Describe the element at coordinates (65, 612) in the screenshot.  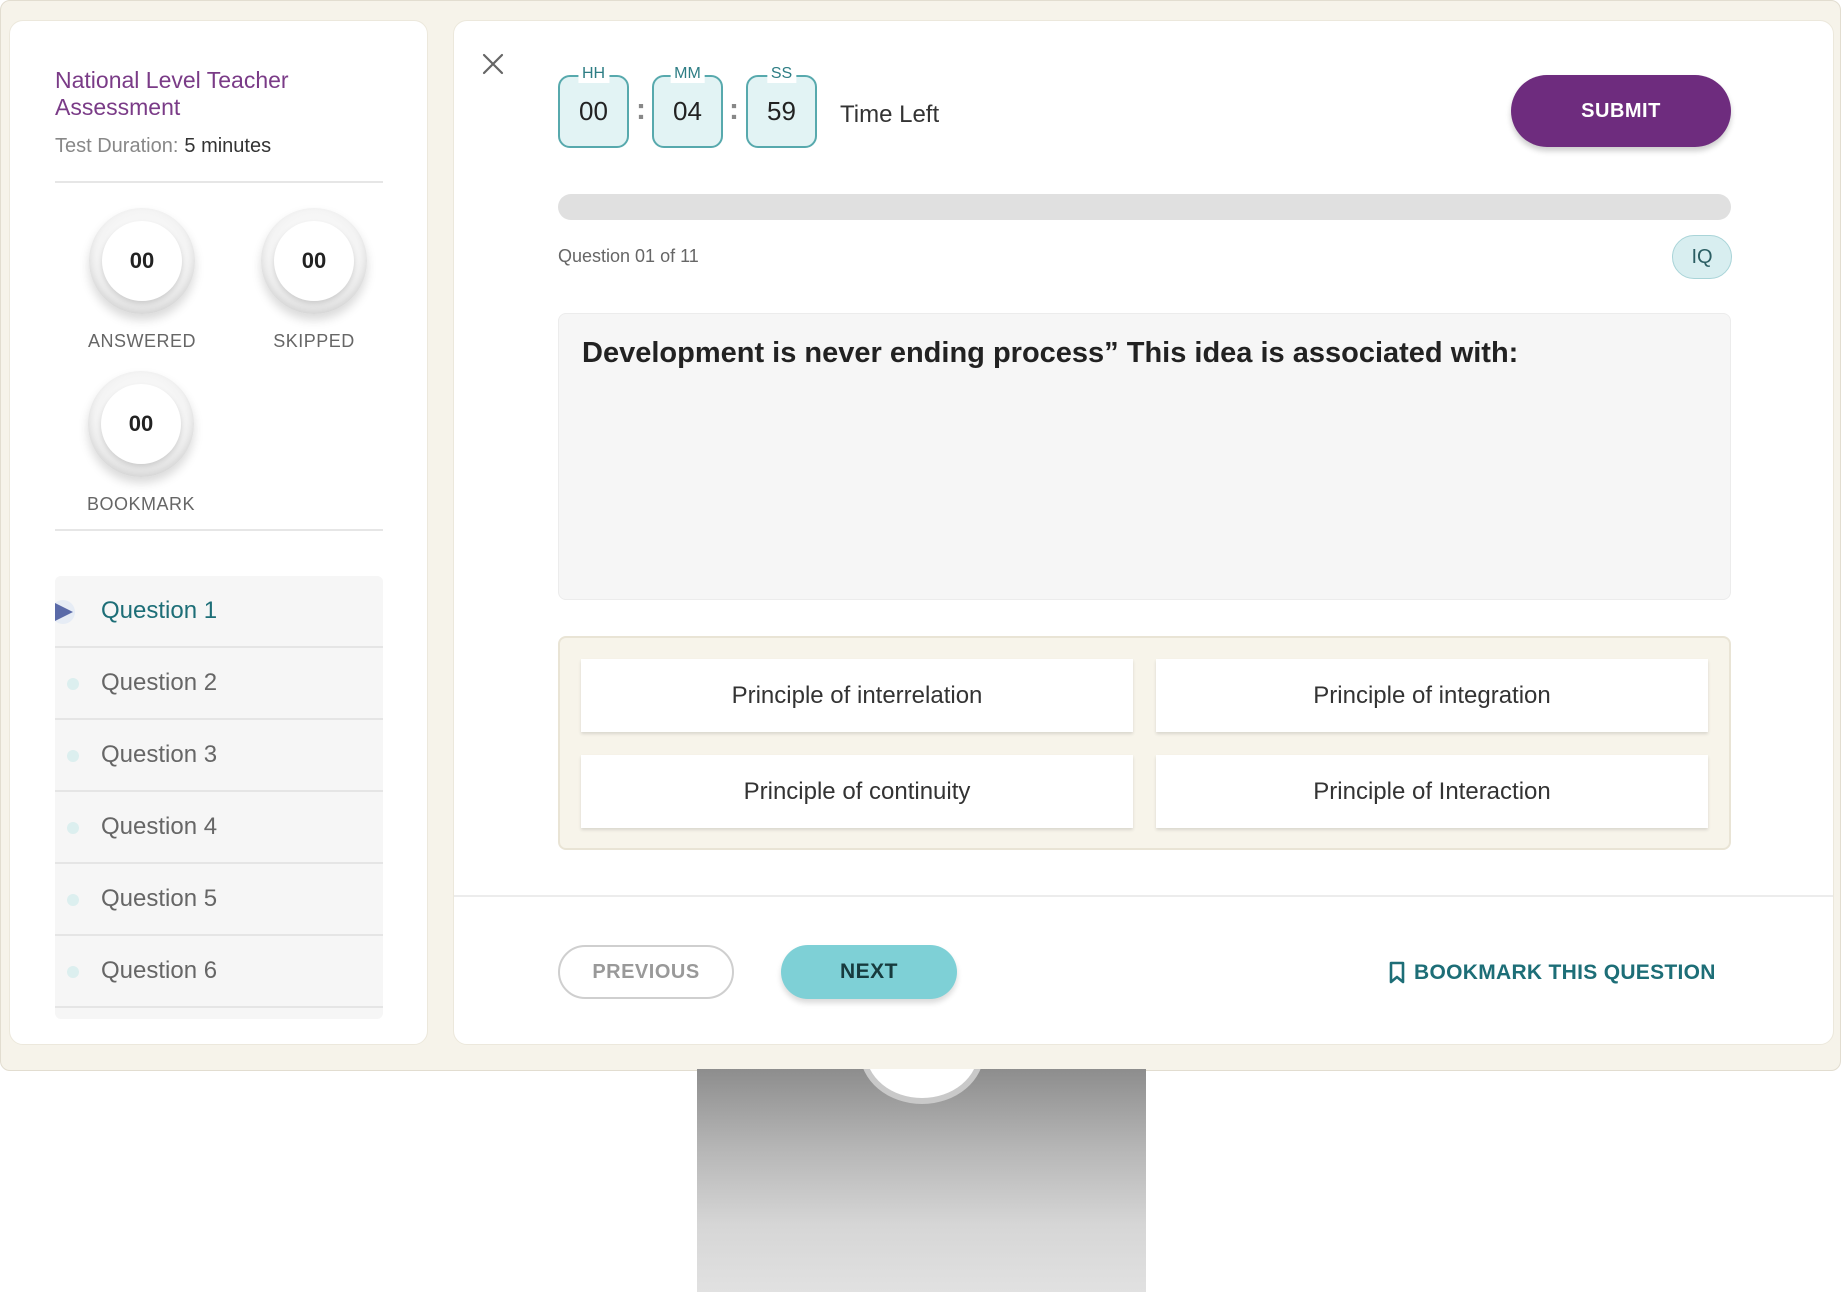
I see `play-icon` at that location.